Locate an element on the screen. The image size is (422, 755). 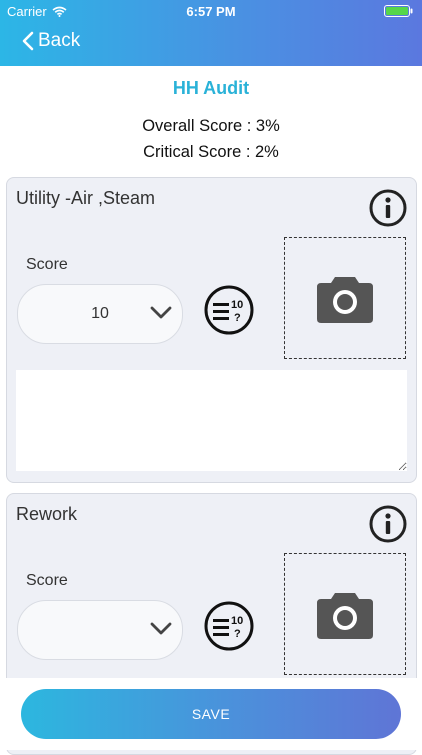
page-title: HH Audit is located at coordinates (211, 88).